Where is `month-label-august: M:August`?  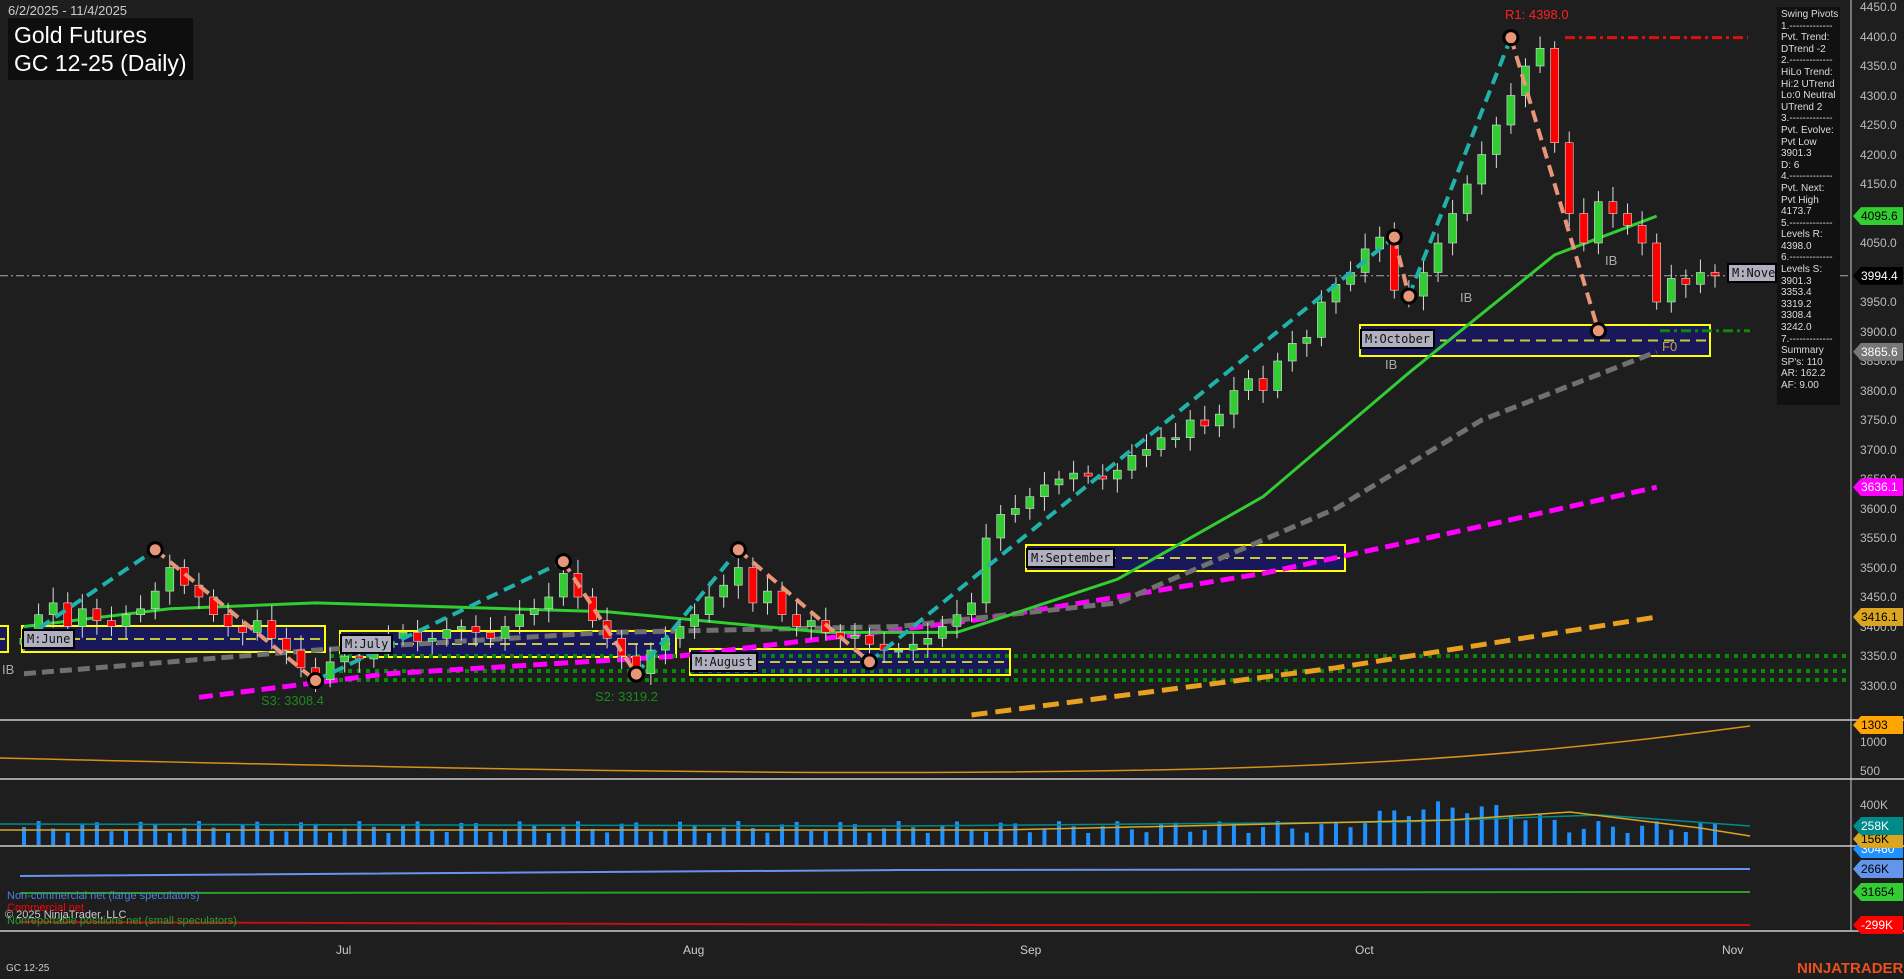 month-label-august: M:August is located at coordinates (724, 662).